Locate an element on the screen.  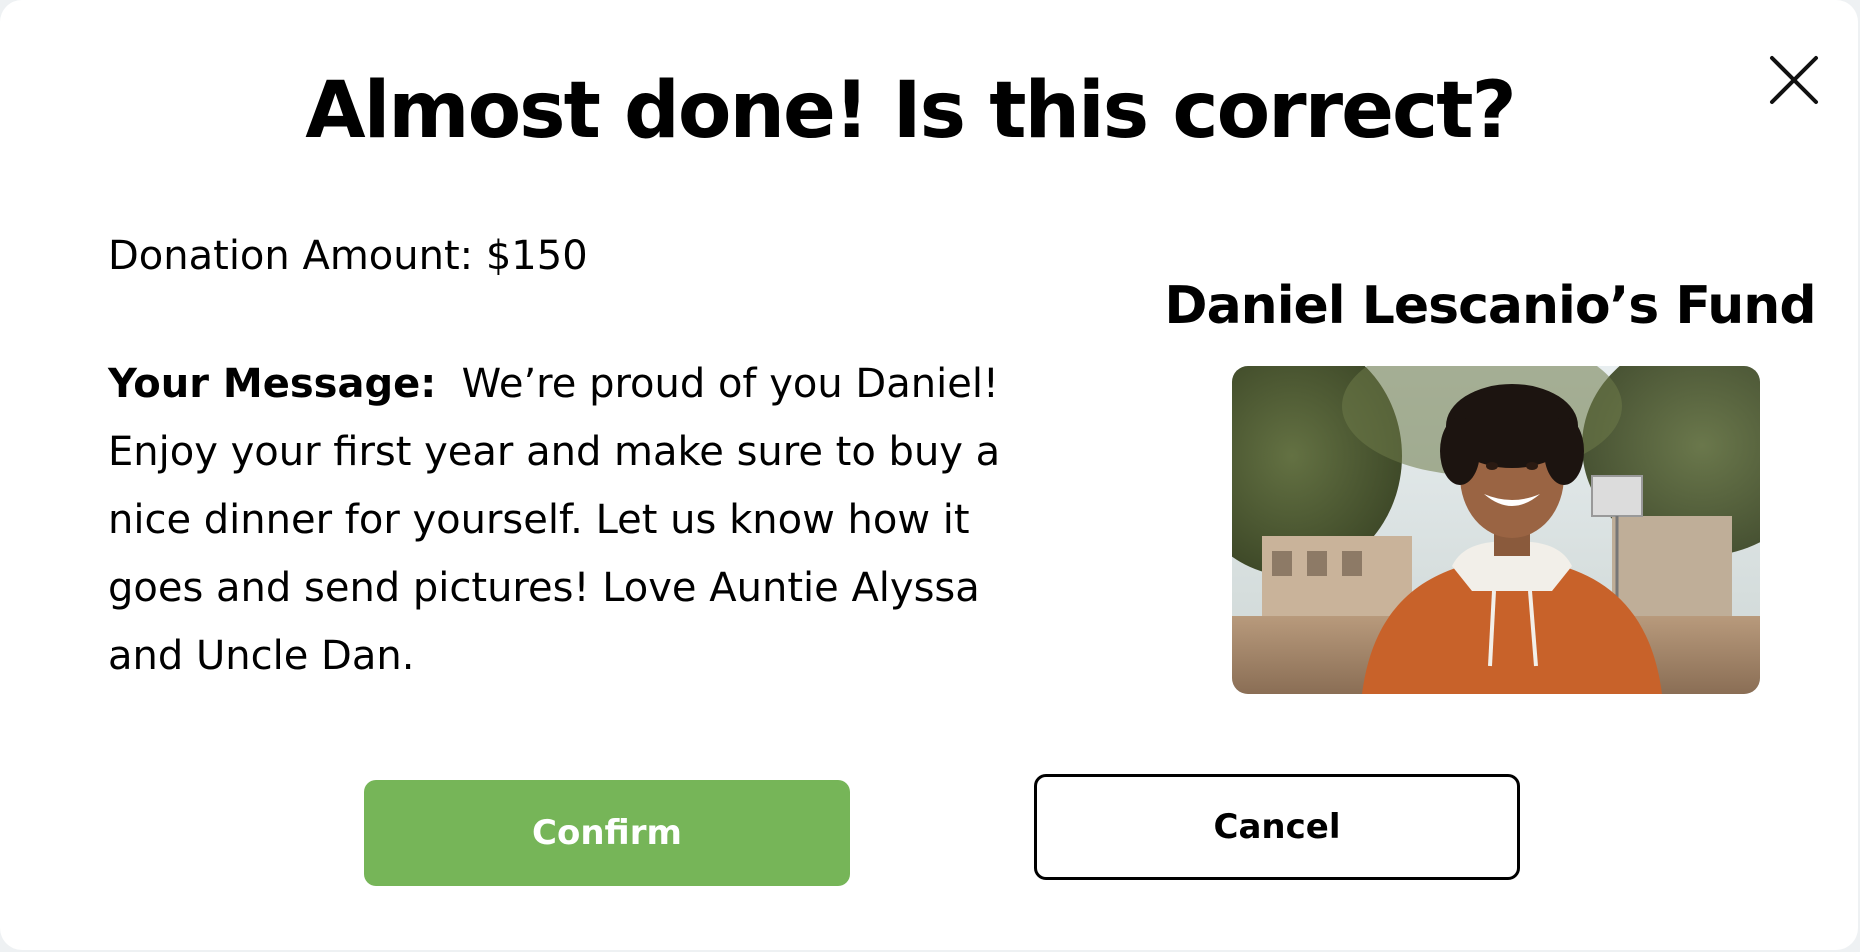
cancel-button: Cancel is located at coordinates (1277, 827).